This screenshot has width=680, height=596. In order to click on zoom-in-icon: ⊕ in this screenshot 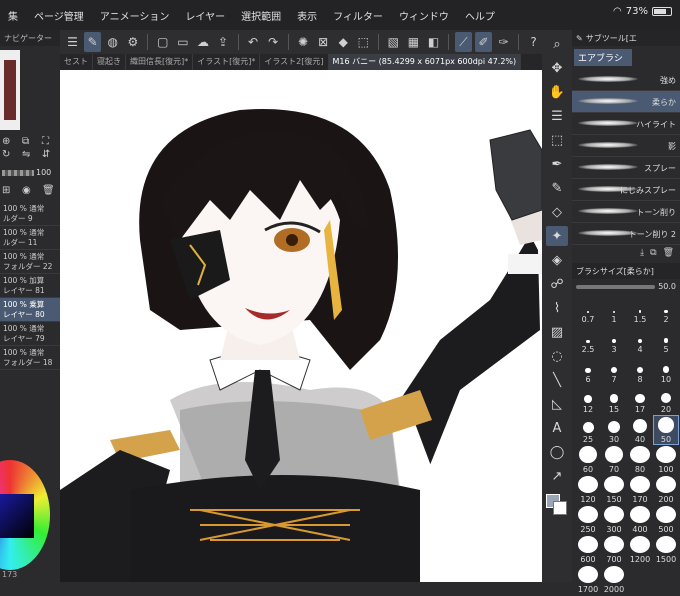, I will do `click(11, 141)`.